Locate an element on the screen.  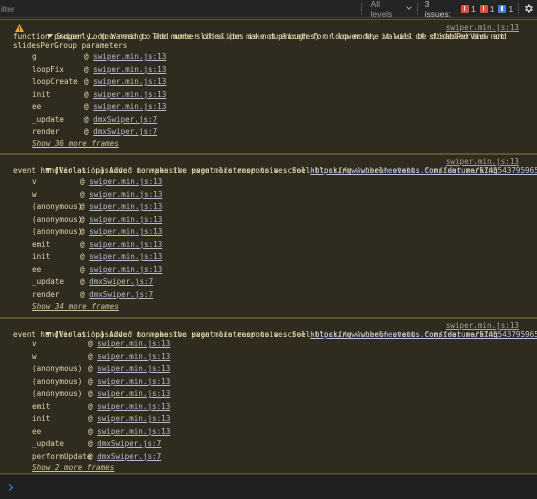
show-more-frames-link: Show 34 more frames is located at coordinates (75, 306).